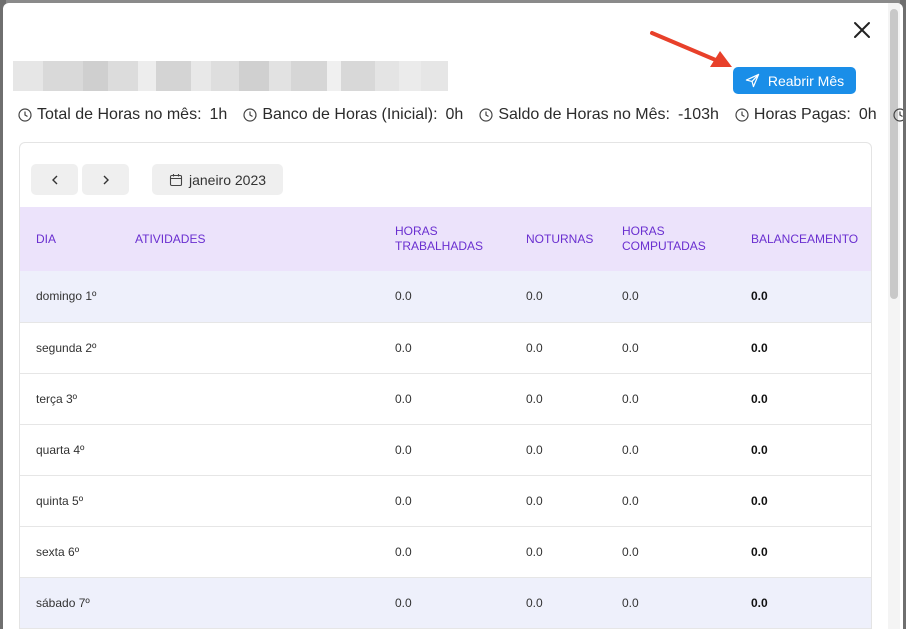 The width and height of the screenshot is (906, 629). What do you see at coordinates (643, 231) in the screenshot?
I see `header-horas-computadas-line1: HORAS` at bounding box center [643, 231].